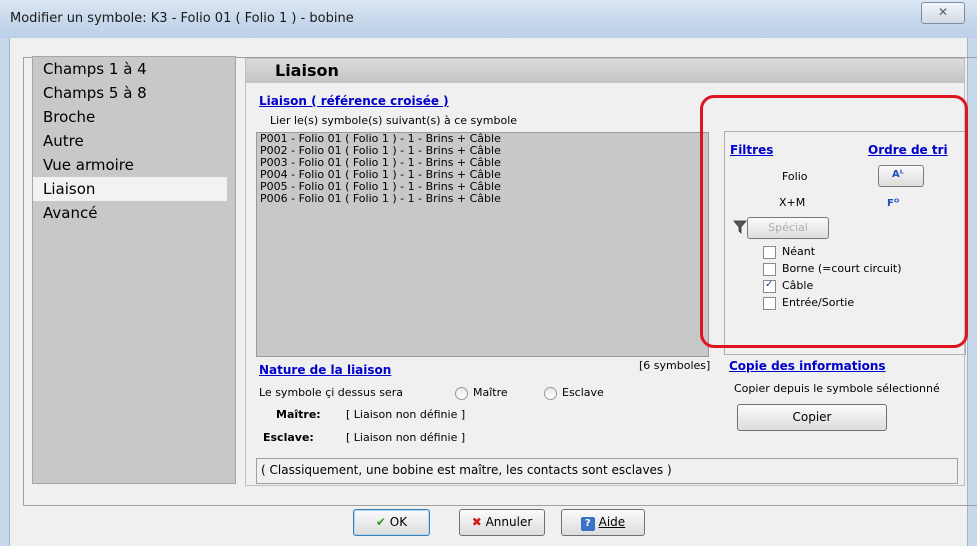 This screenshot has height=546, width=977. I want to click on radio-esclave, so click(550, 393).